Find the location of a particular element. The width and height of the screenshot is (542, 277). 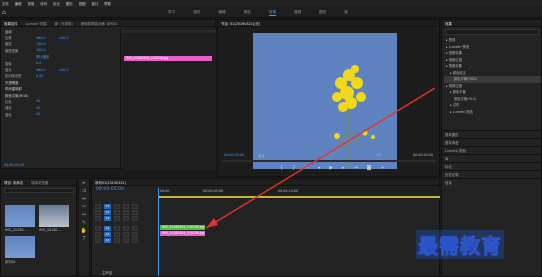

watermark: 最需教育 is located at coordinates (460, 244).